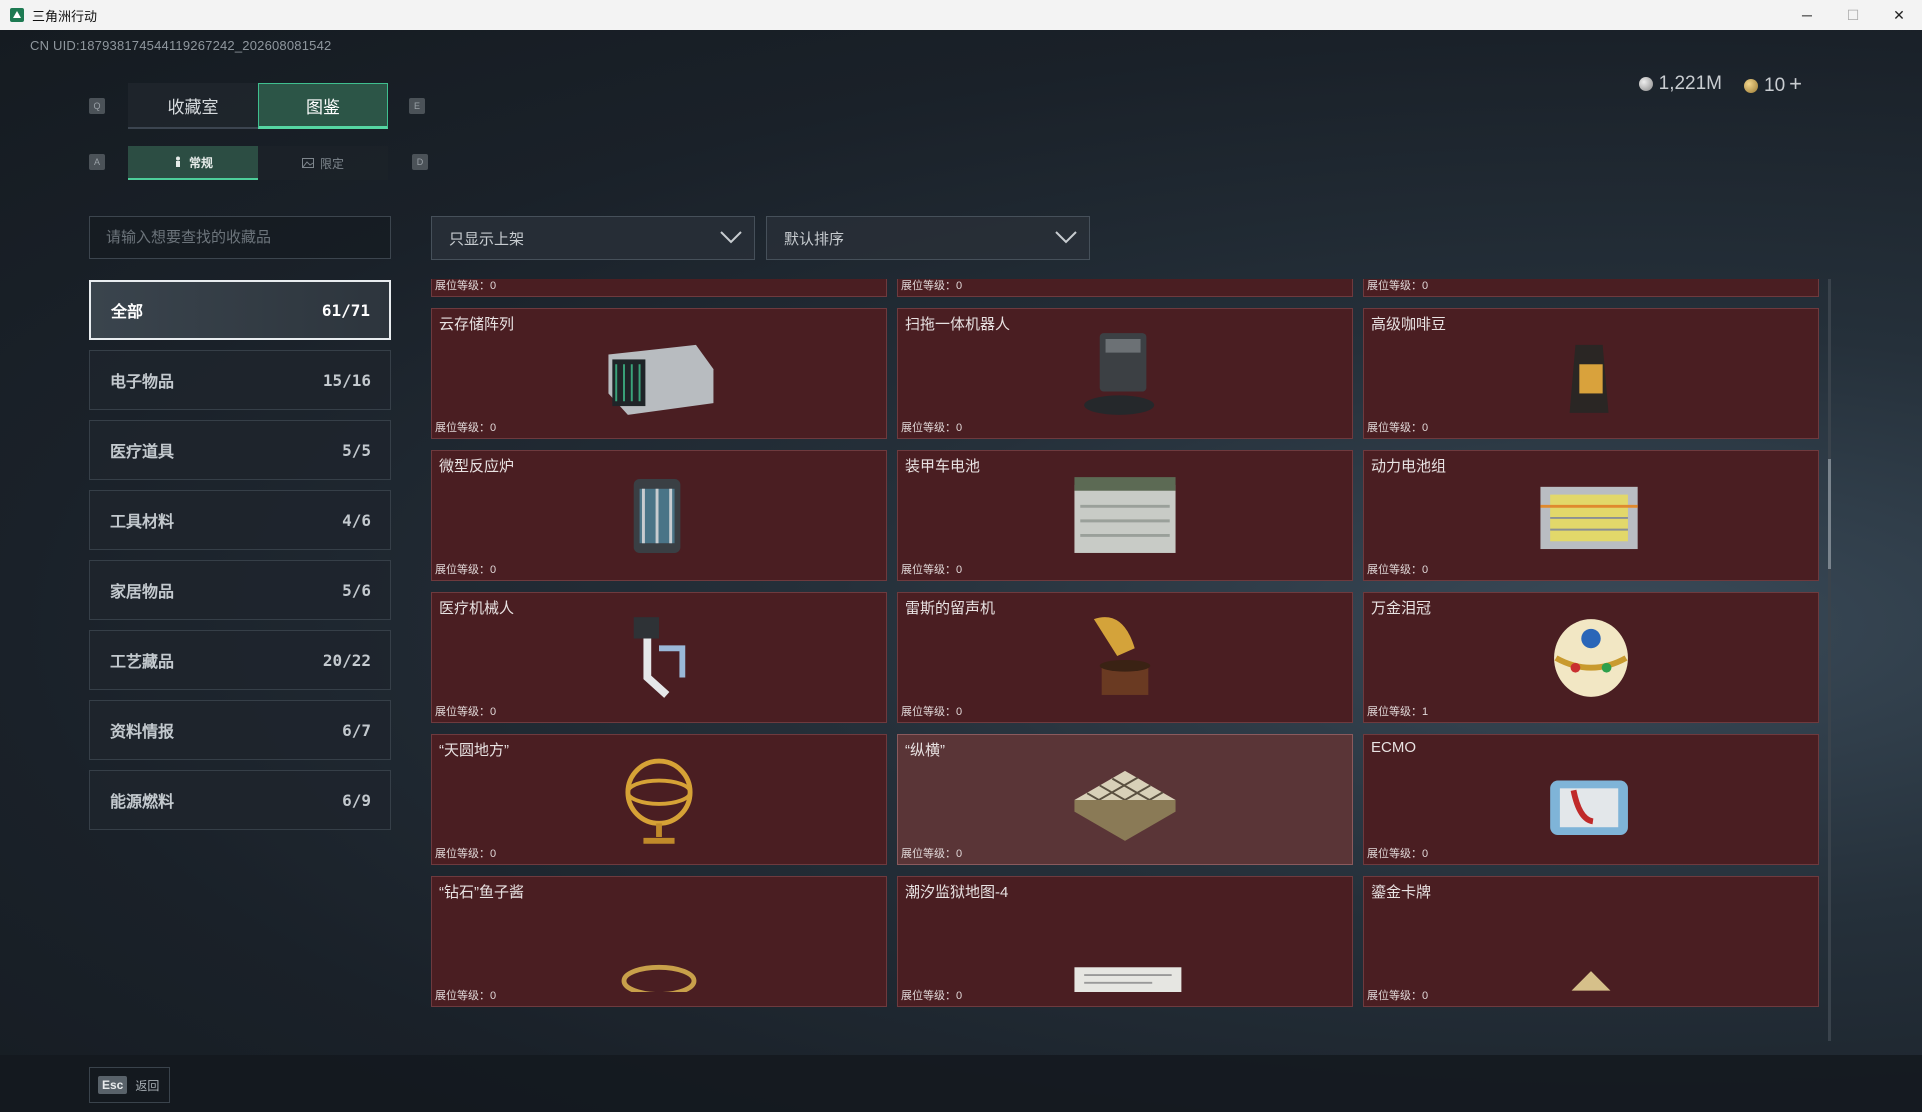 The height and width of the screenshot is (1112, 1922). Describe the element at coordinates (1409, 324) in the screenshot. I see `item-name: 高级咖啡豆` at that location.